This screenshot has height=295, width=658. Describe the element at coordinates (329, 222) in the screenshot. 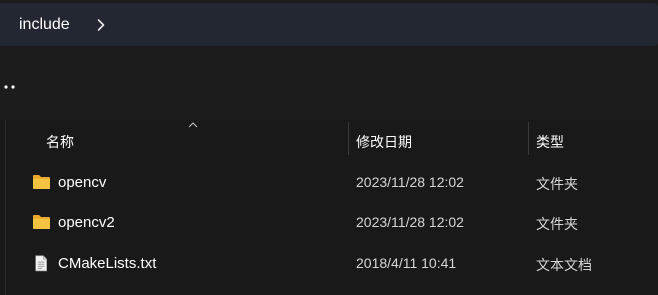

I see `file-row-opencv2: opencv2 2023/11/28 12:02 文件夹` at that location.